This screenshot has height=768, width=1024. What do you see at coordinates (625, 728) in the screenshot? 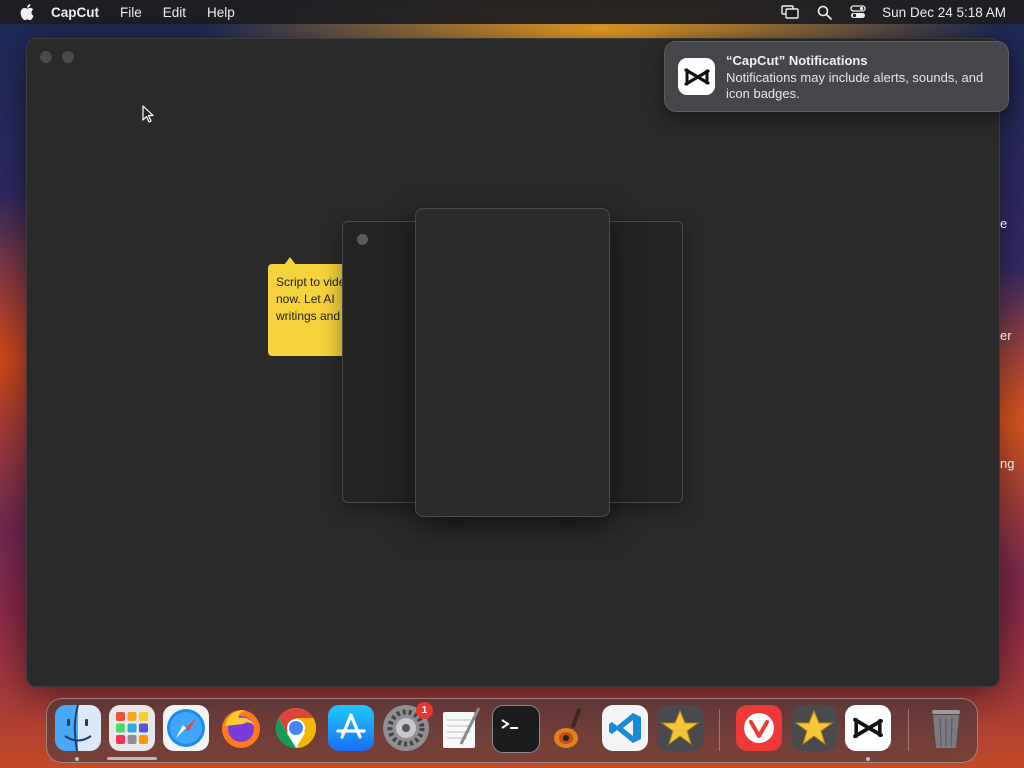
I see `vscode-icon` at bounding box center [625, 728].